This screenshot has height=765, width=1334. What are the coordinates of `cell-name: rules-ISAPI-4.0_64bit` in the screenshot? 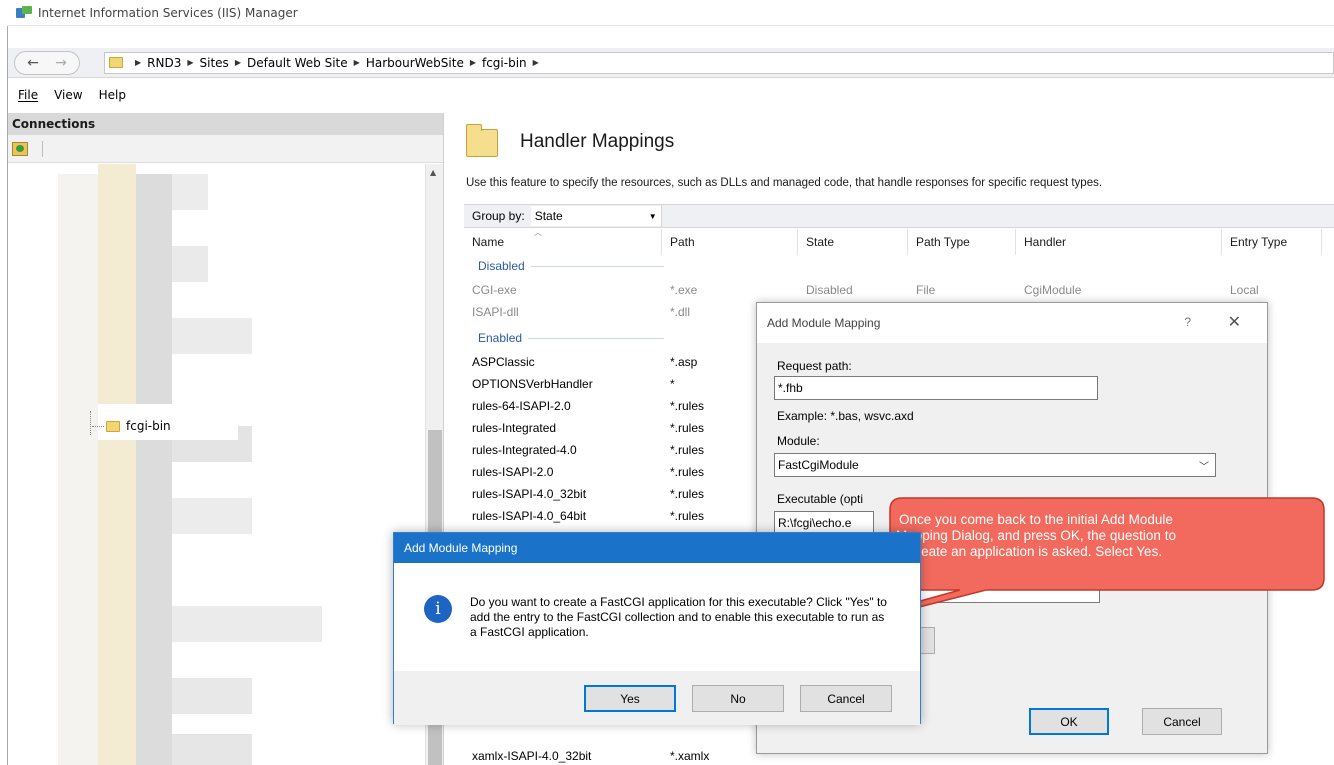 It's located at (529, 516).